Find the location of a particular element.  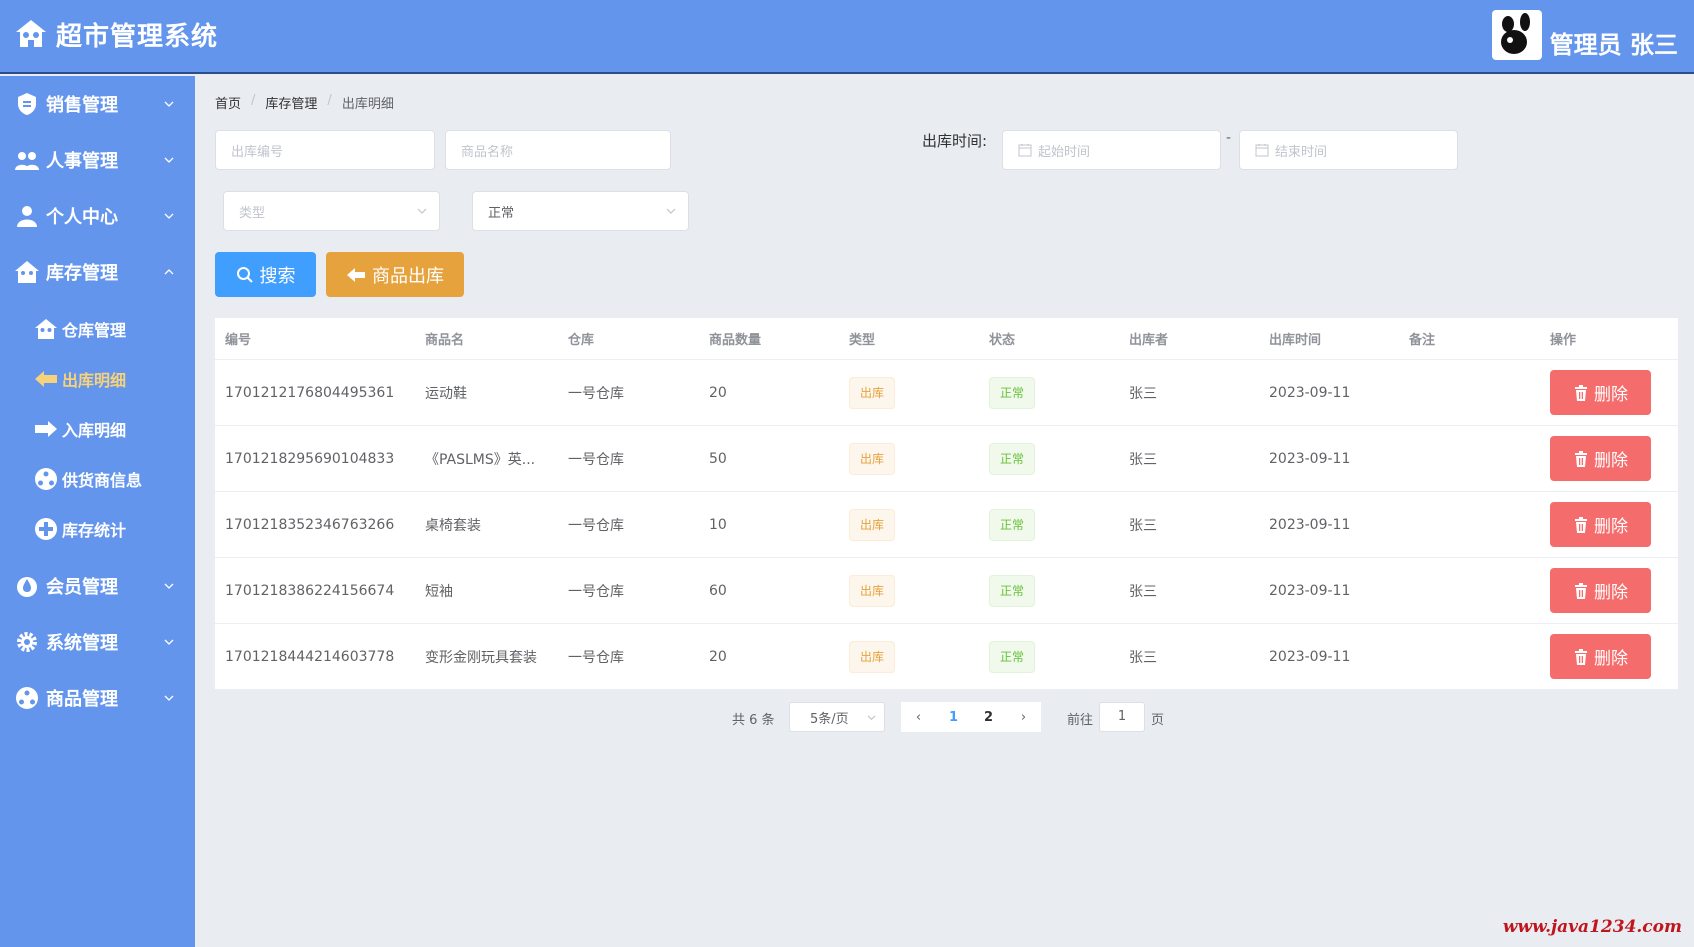

cell-qty: 20 is located at coordinates (718, 392).